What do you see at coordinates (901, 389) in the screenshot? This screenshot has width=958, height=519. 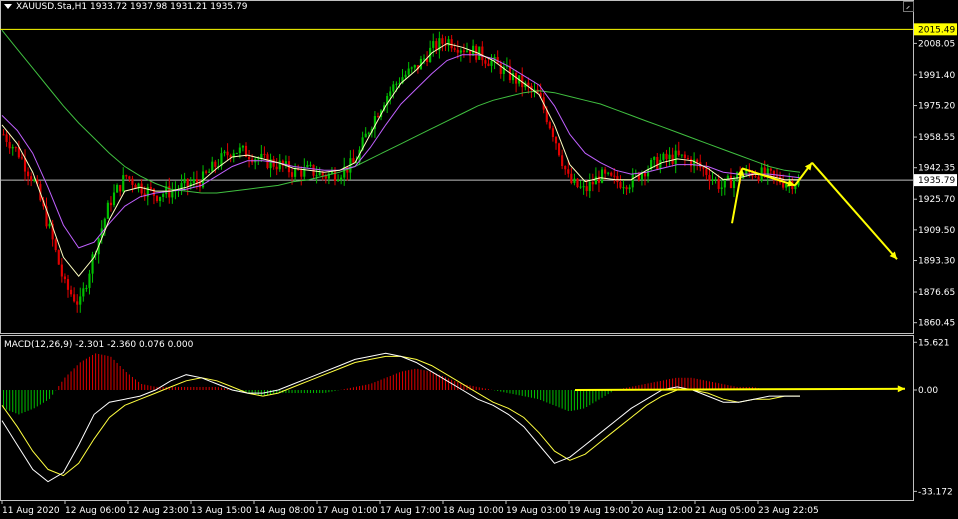 I see `annotation-arrow-macd-head` at bounding box center [901, 389].